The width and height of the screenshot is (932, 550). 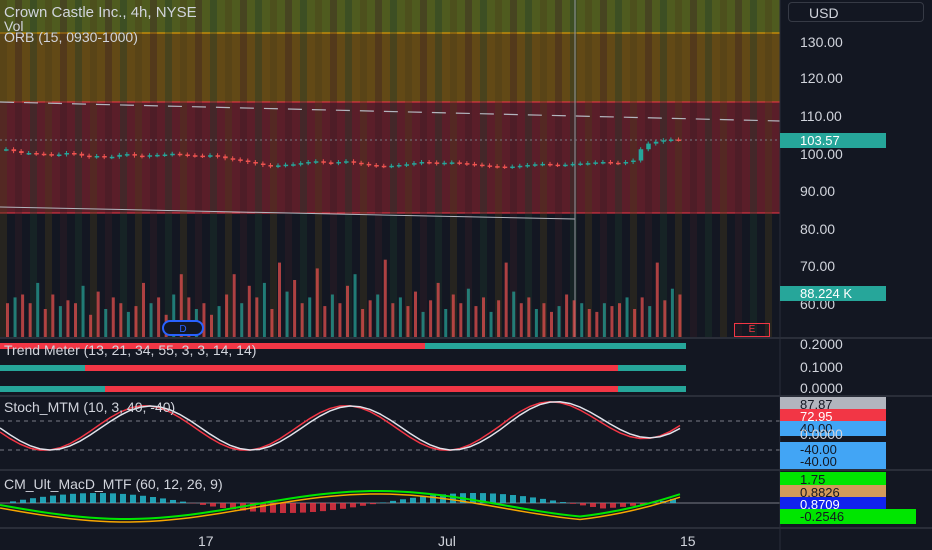 What do you see at coordinates (71, 37) in the screenshot?
I see `orb-label: ORB (15, 0930-1000)` at bounding box center [71, 37].